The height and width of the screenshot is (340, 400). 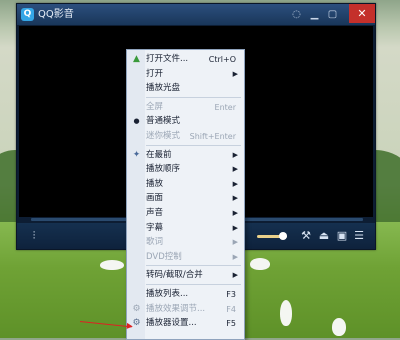 I want to click on menu-item-play-disc: 播放光盘, so click(x=185, y=88).